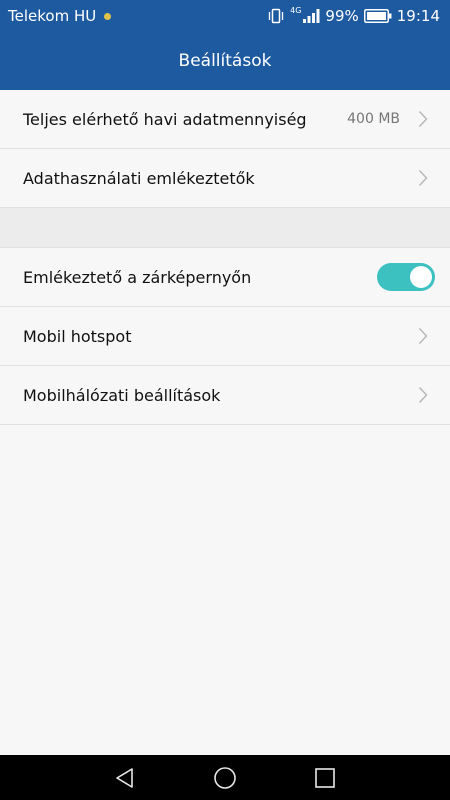  I want to click on setting-mobile-hotspot: Mobil hotspot, so click(225, 336).